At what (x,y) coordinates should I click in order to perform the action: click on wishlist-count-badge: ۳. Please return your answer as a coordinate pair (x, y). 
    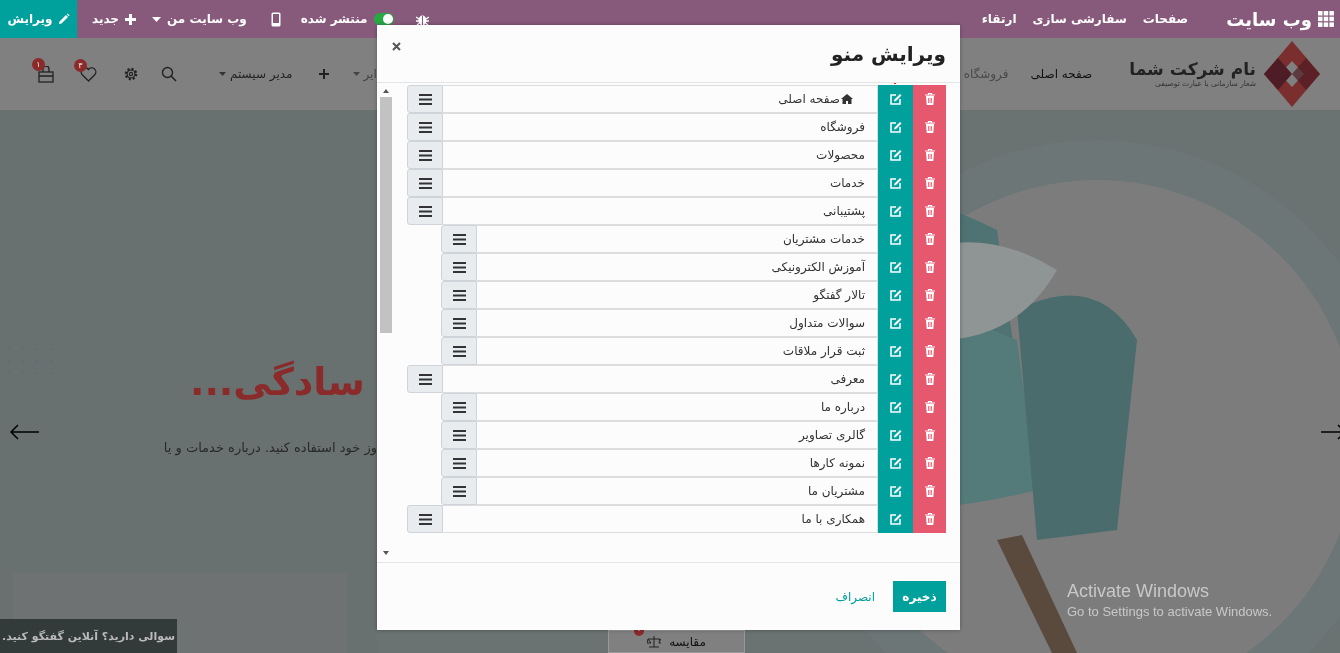
    Looking at the image, I should click on (80, 65).